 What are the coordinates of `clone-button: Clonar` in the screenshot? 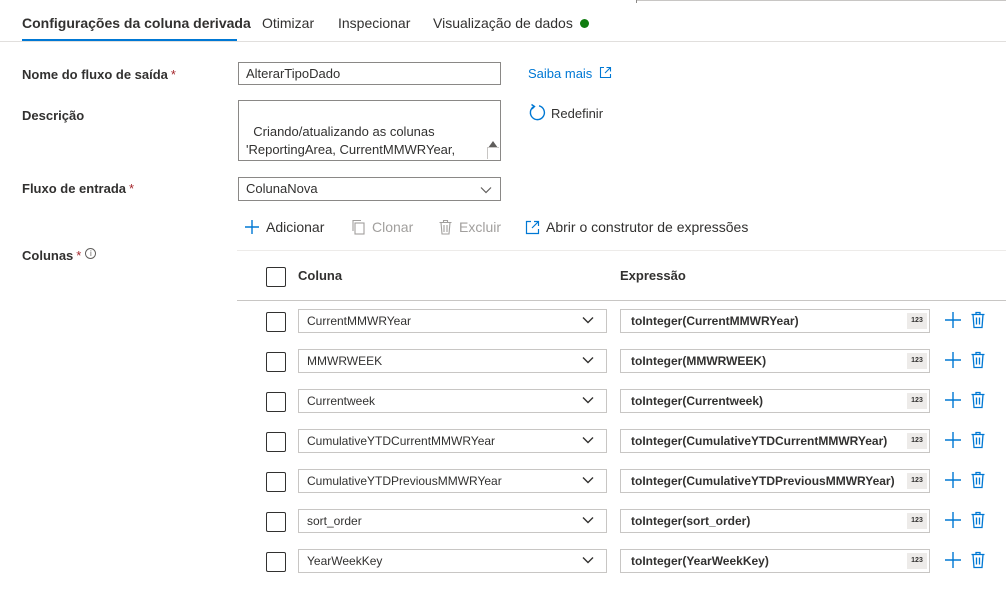 It's located at (382, 227).